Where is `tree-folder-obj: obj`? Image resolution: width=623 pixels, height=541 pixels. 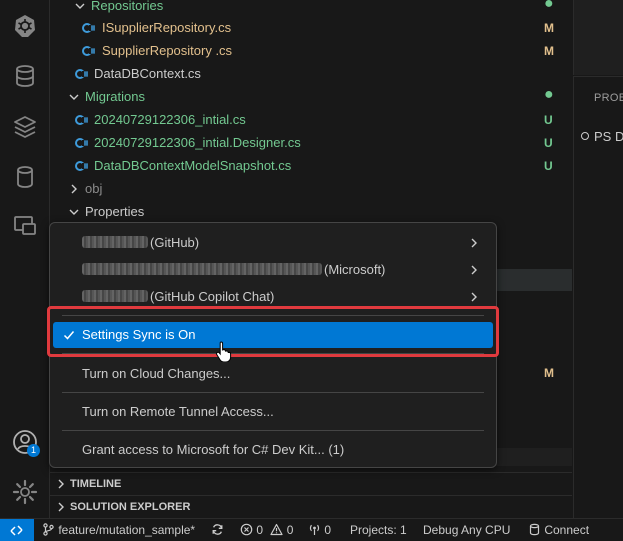 tree-folder-obj: obj is located at coordinates (311, 189).